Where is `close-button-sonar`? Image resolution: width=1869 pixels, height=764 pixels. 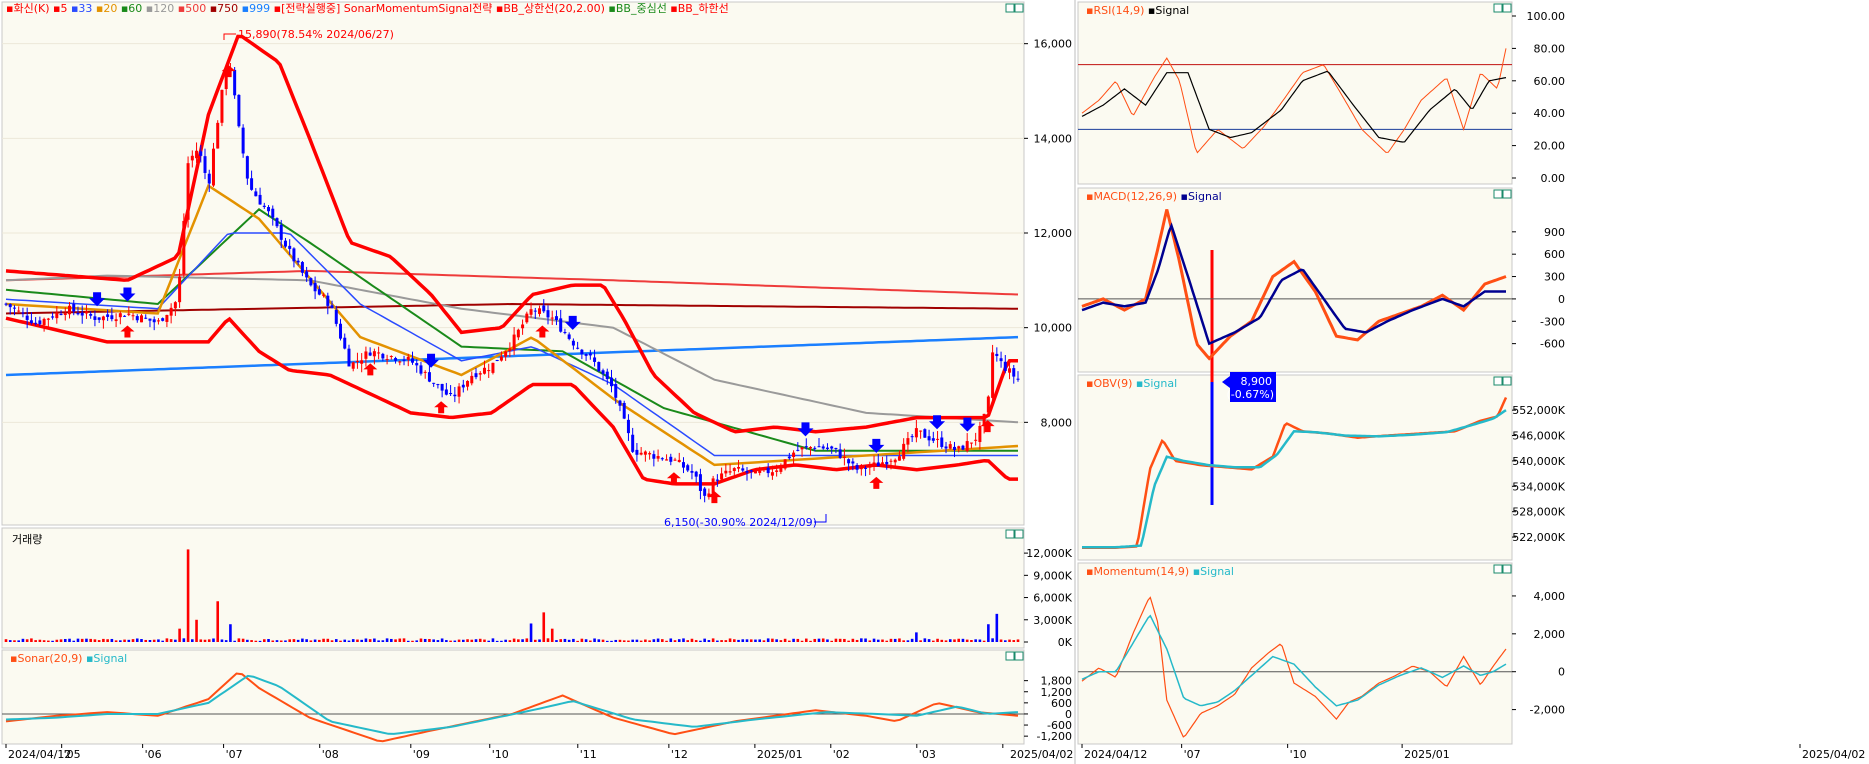 close-button-sonar is located at coordinates (1019, 656).